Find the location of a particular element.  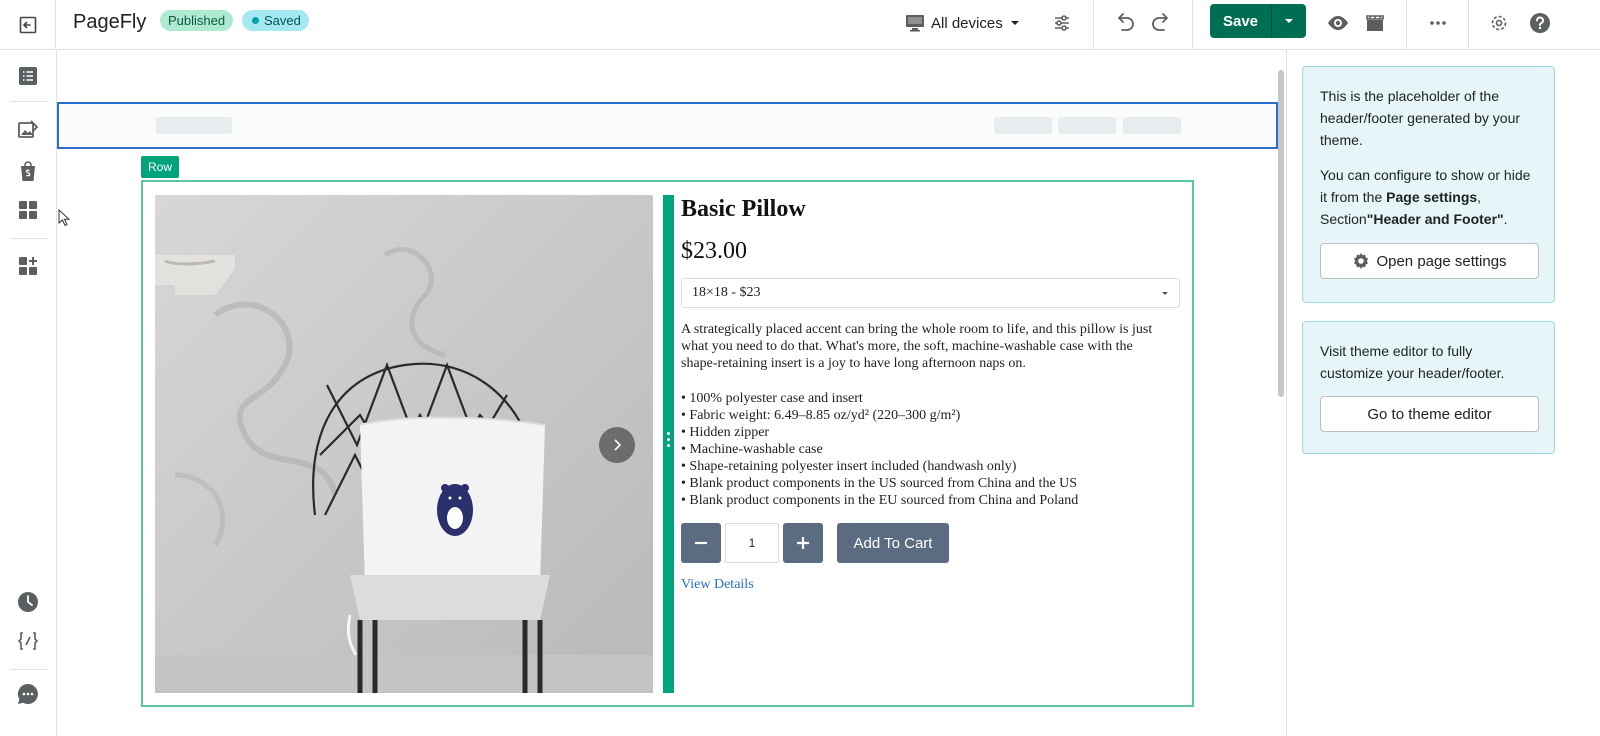

plus-icon is located at coordinates (803, 543).